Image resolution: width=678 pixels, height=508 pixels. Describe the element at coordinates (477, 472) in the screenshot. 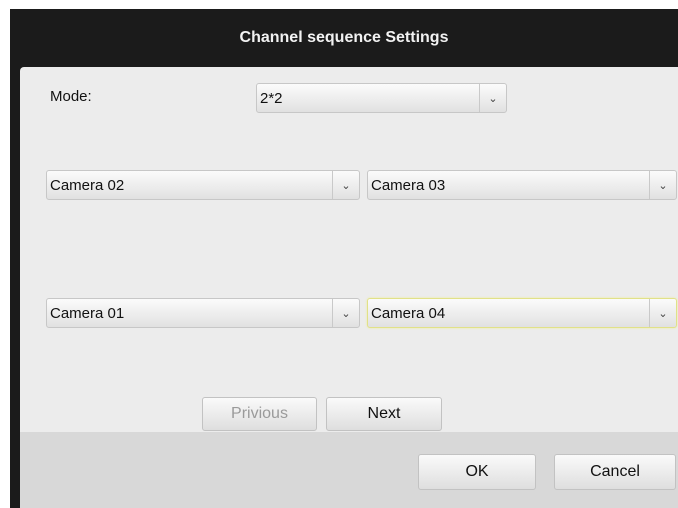

I see `ok-button: OK` at that location.